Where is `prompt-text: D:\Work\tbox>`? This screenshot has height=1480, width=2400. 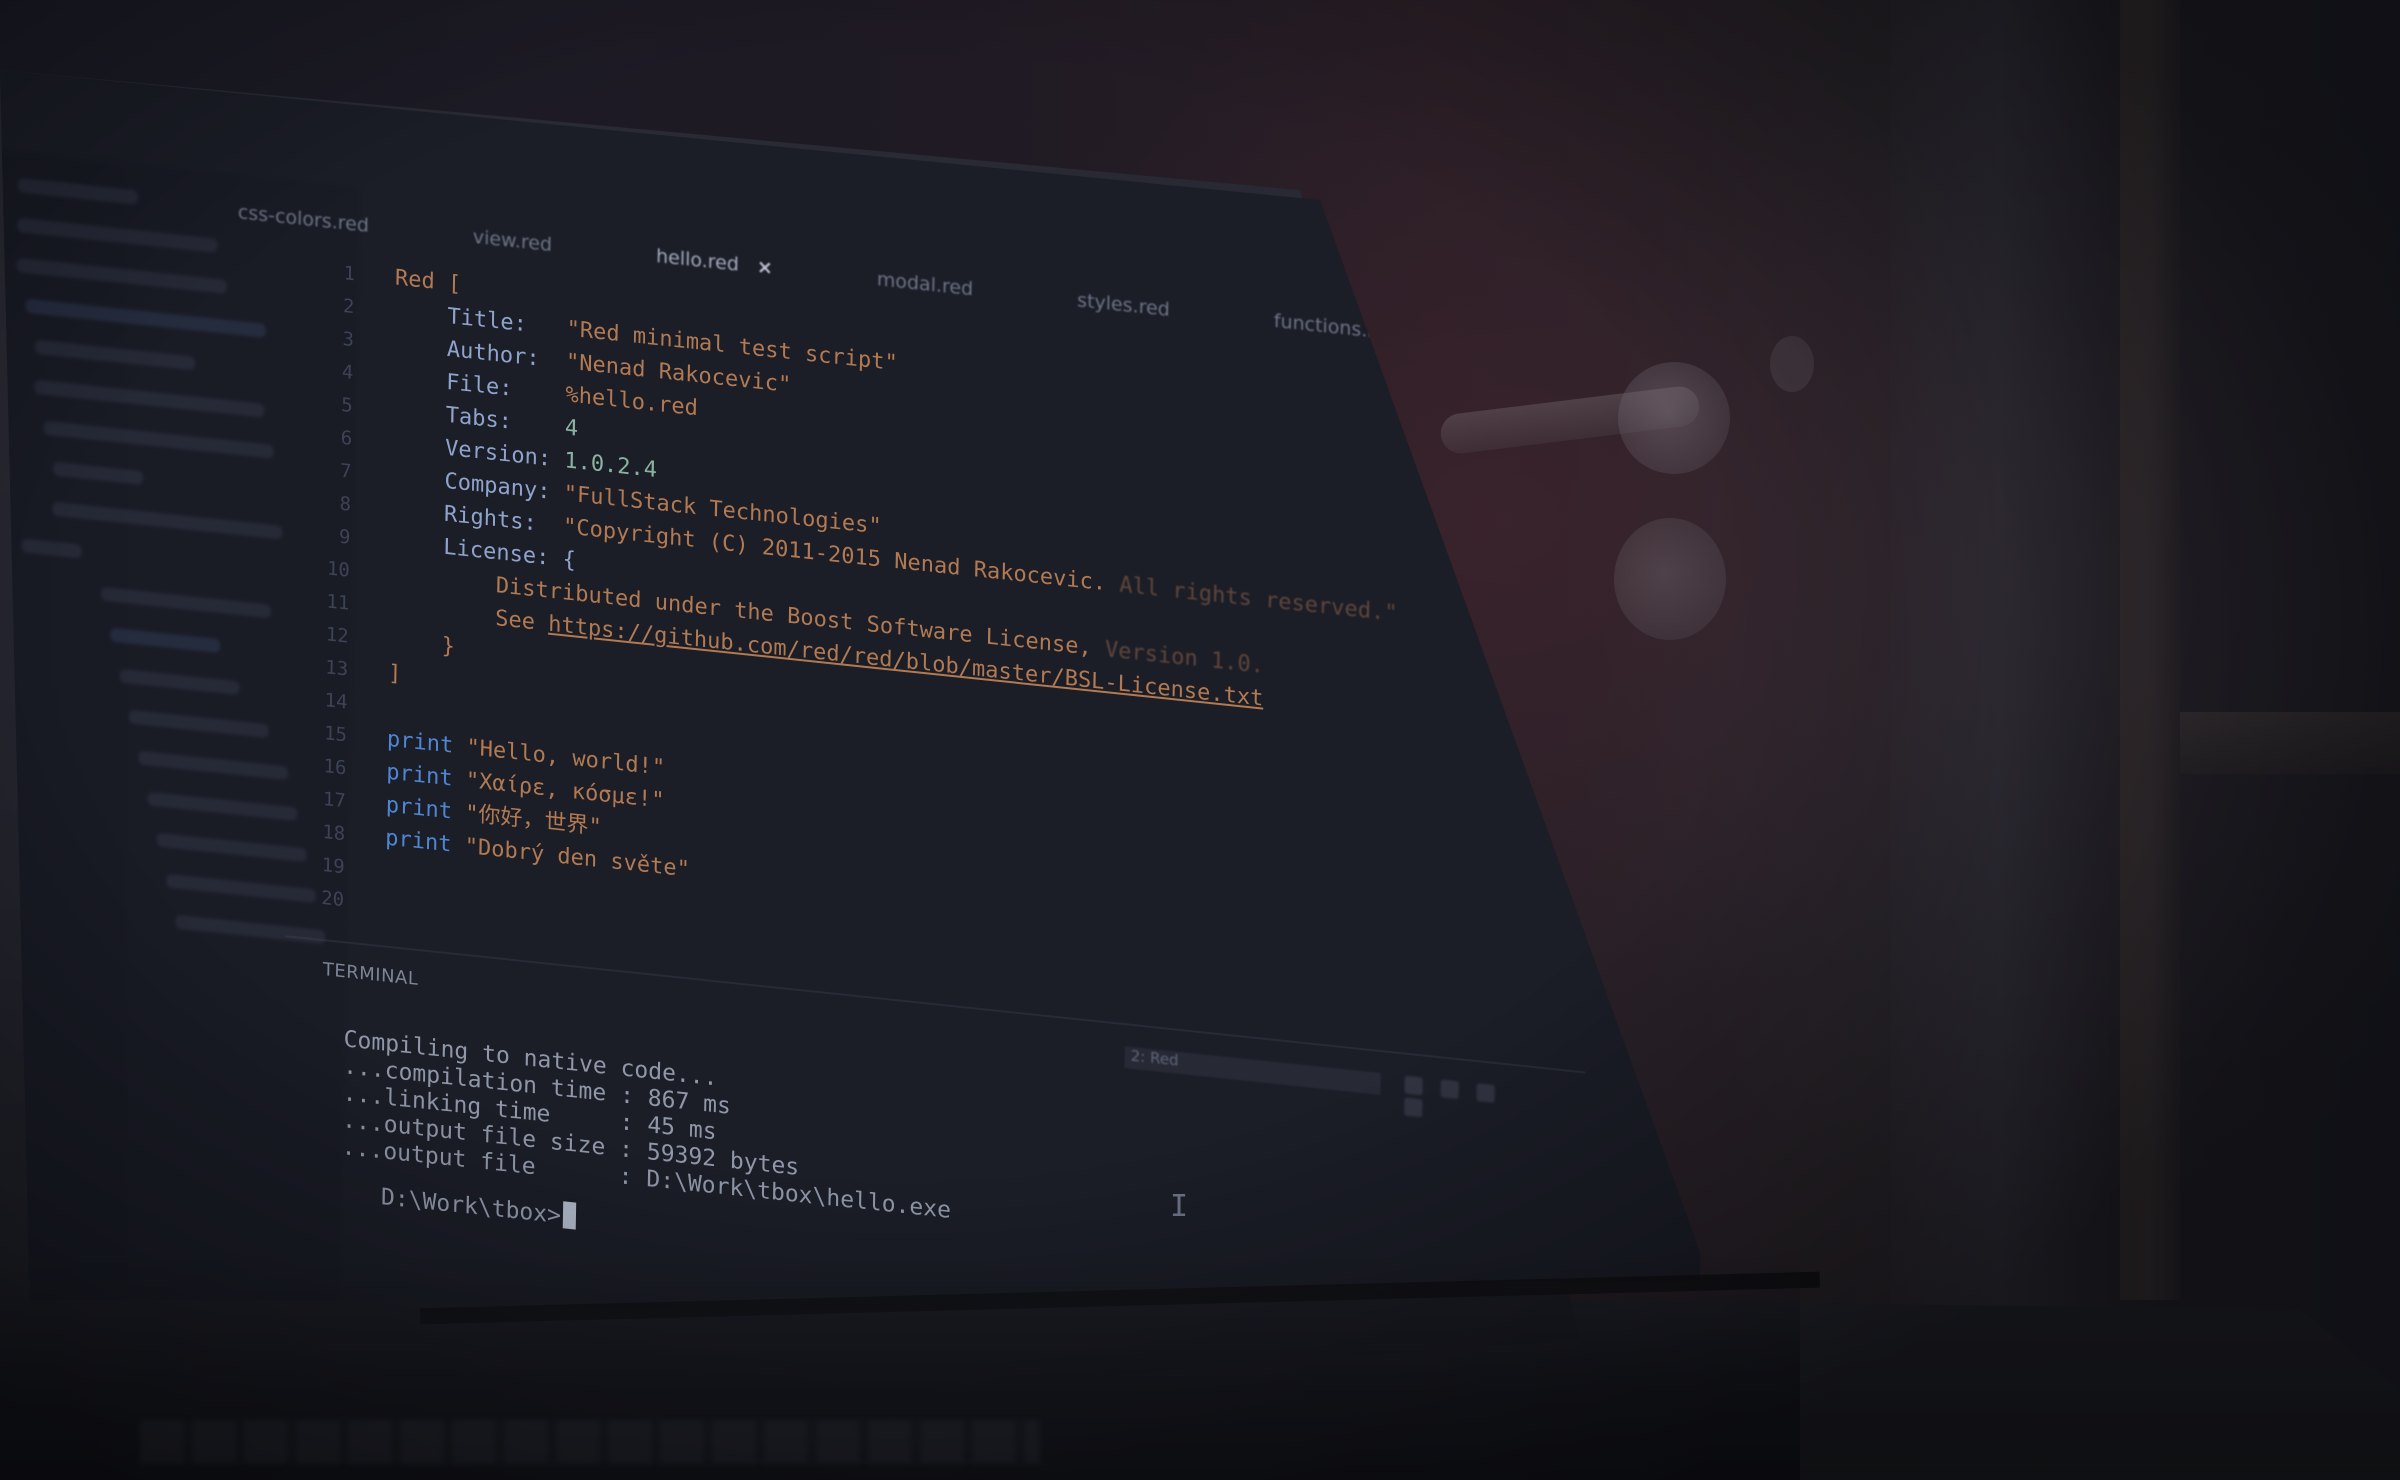 prompt-text: D:\Work\tbox> is located at coordinates (471, 1207).